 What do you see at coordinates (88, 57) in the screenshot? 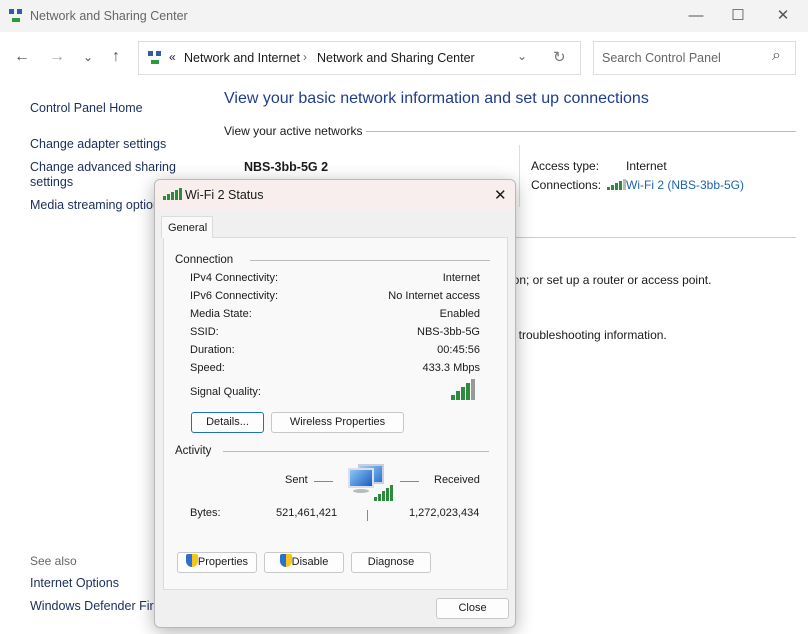
I see `recent-locations-button: ⌄` at bounding box center [88, 57].